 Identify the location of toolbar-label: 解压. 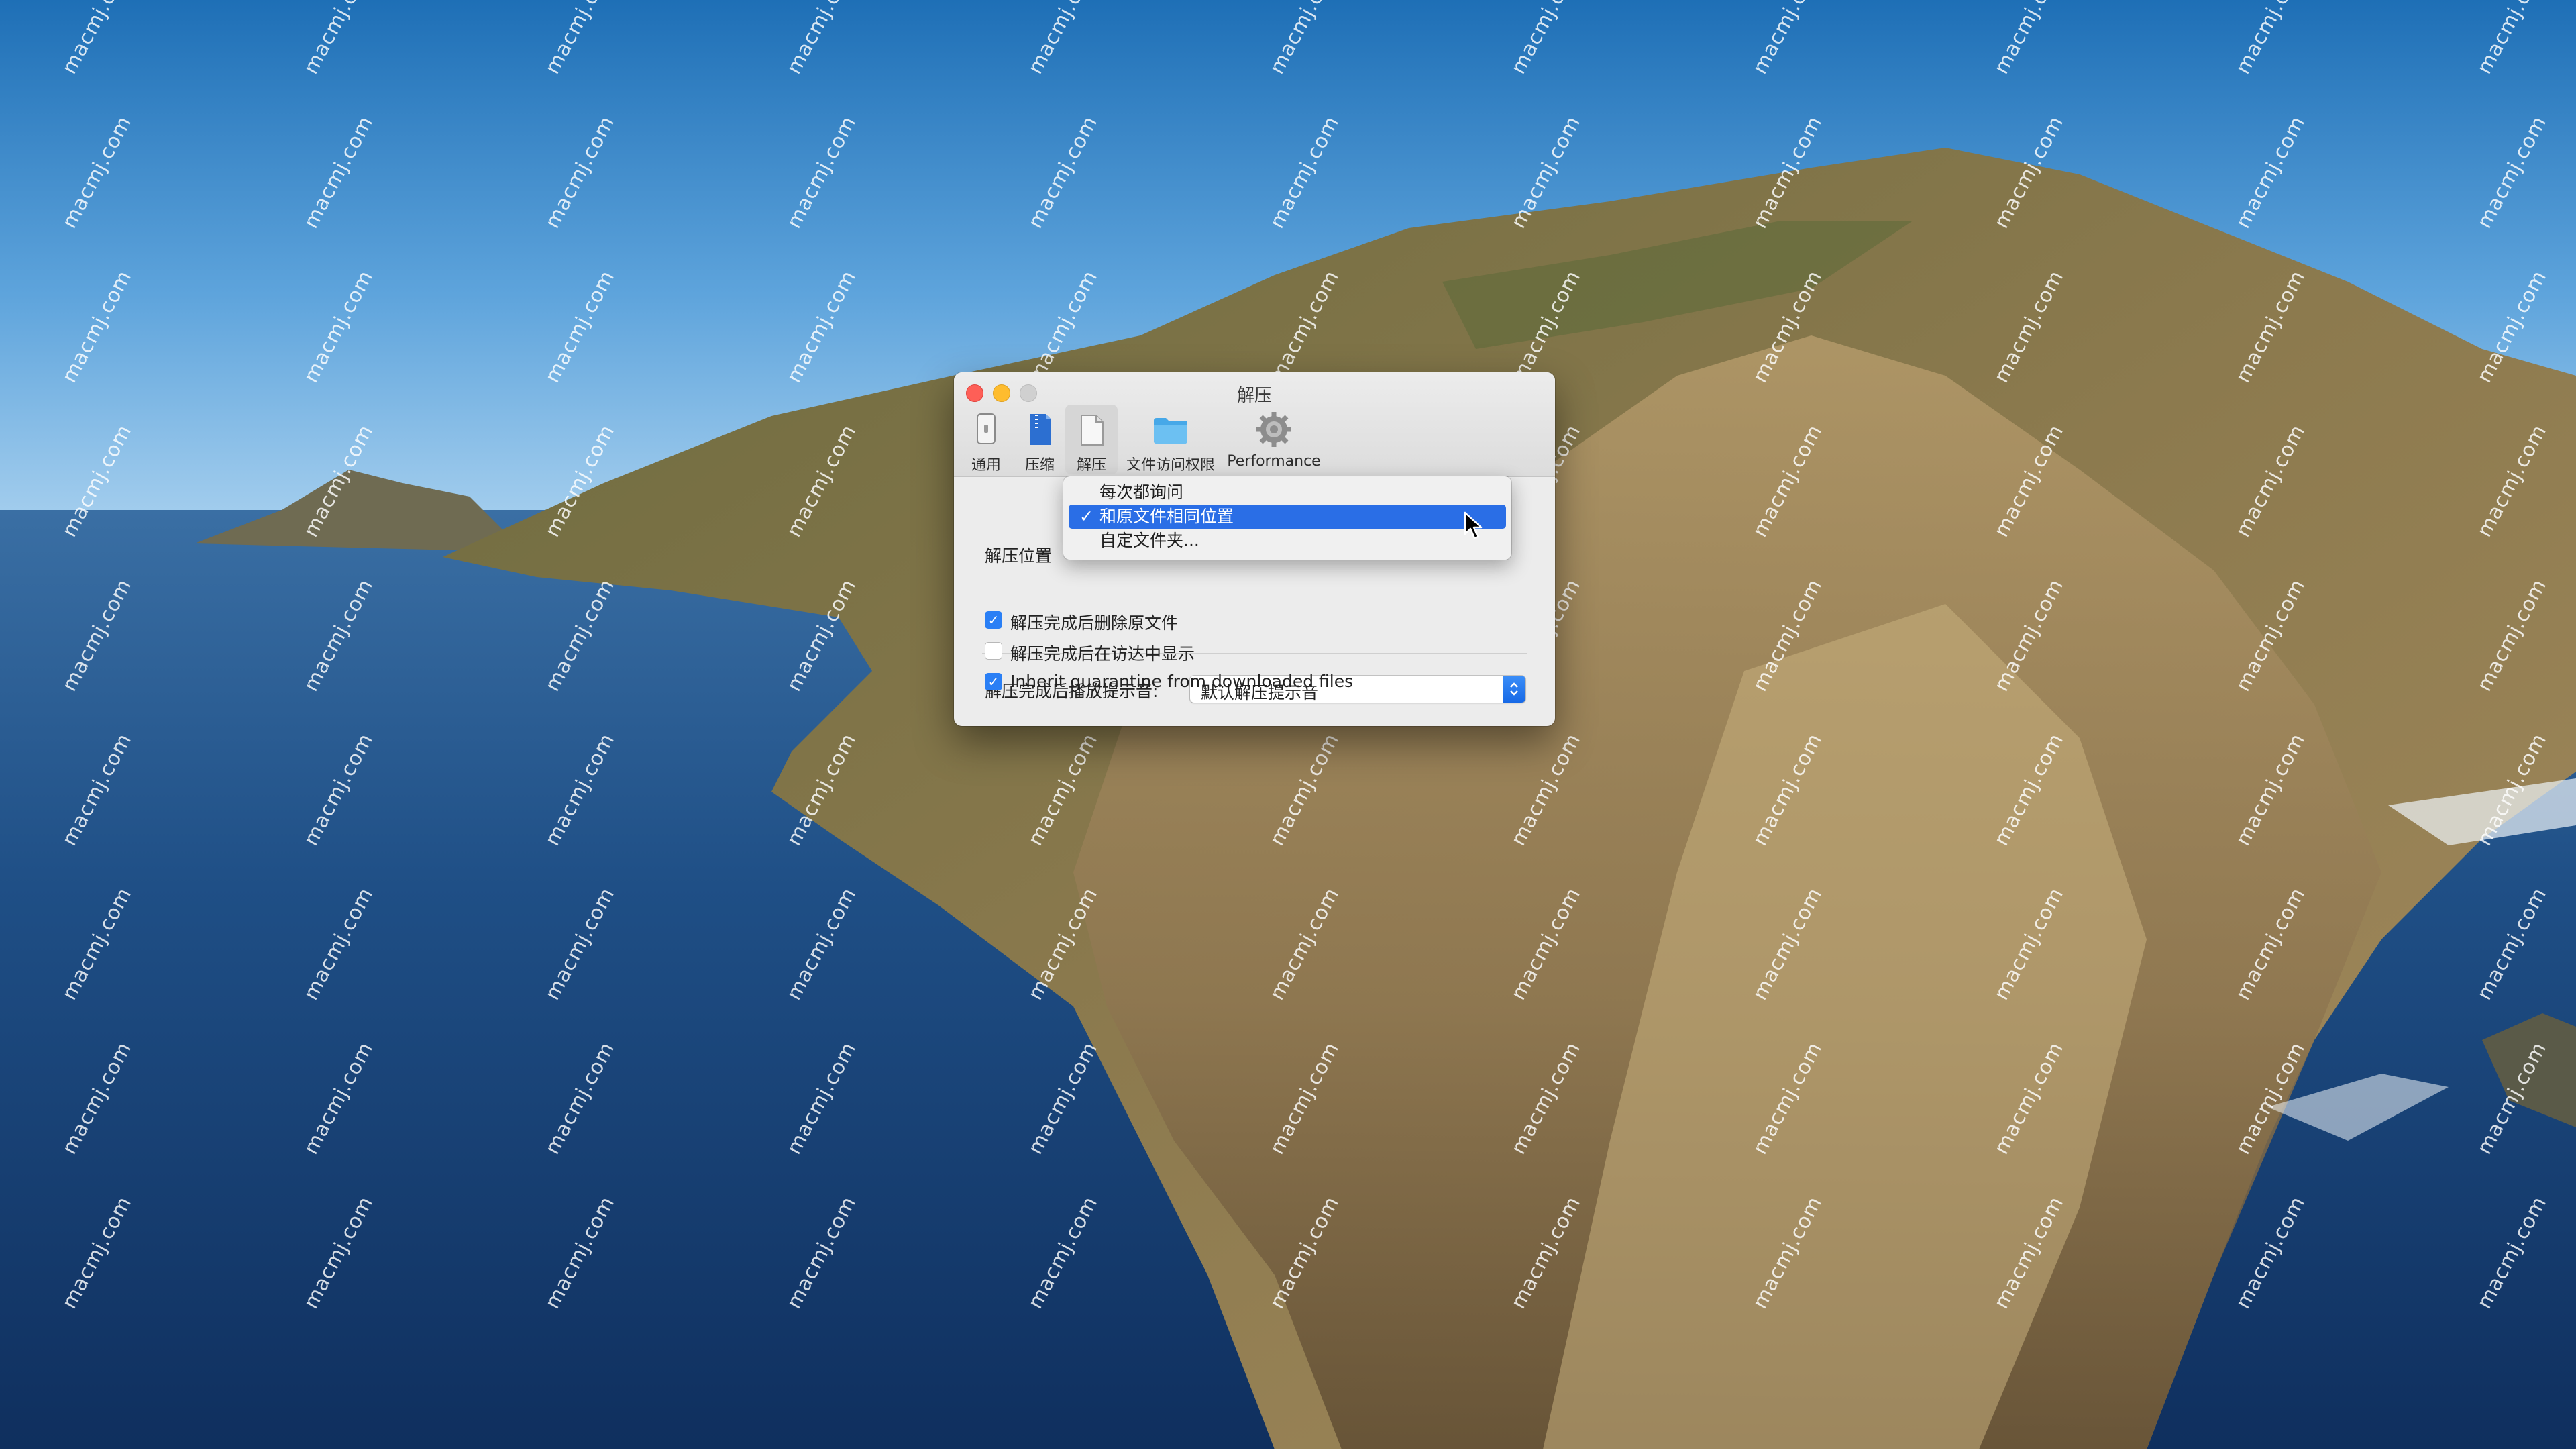
(1091, 466).